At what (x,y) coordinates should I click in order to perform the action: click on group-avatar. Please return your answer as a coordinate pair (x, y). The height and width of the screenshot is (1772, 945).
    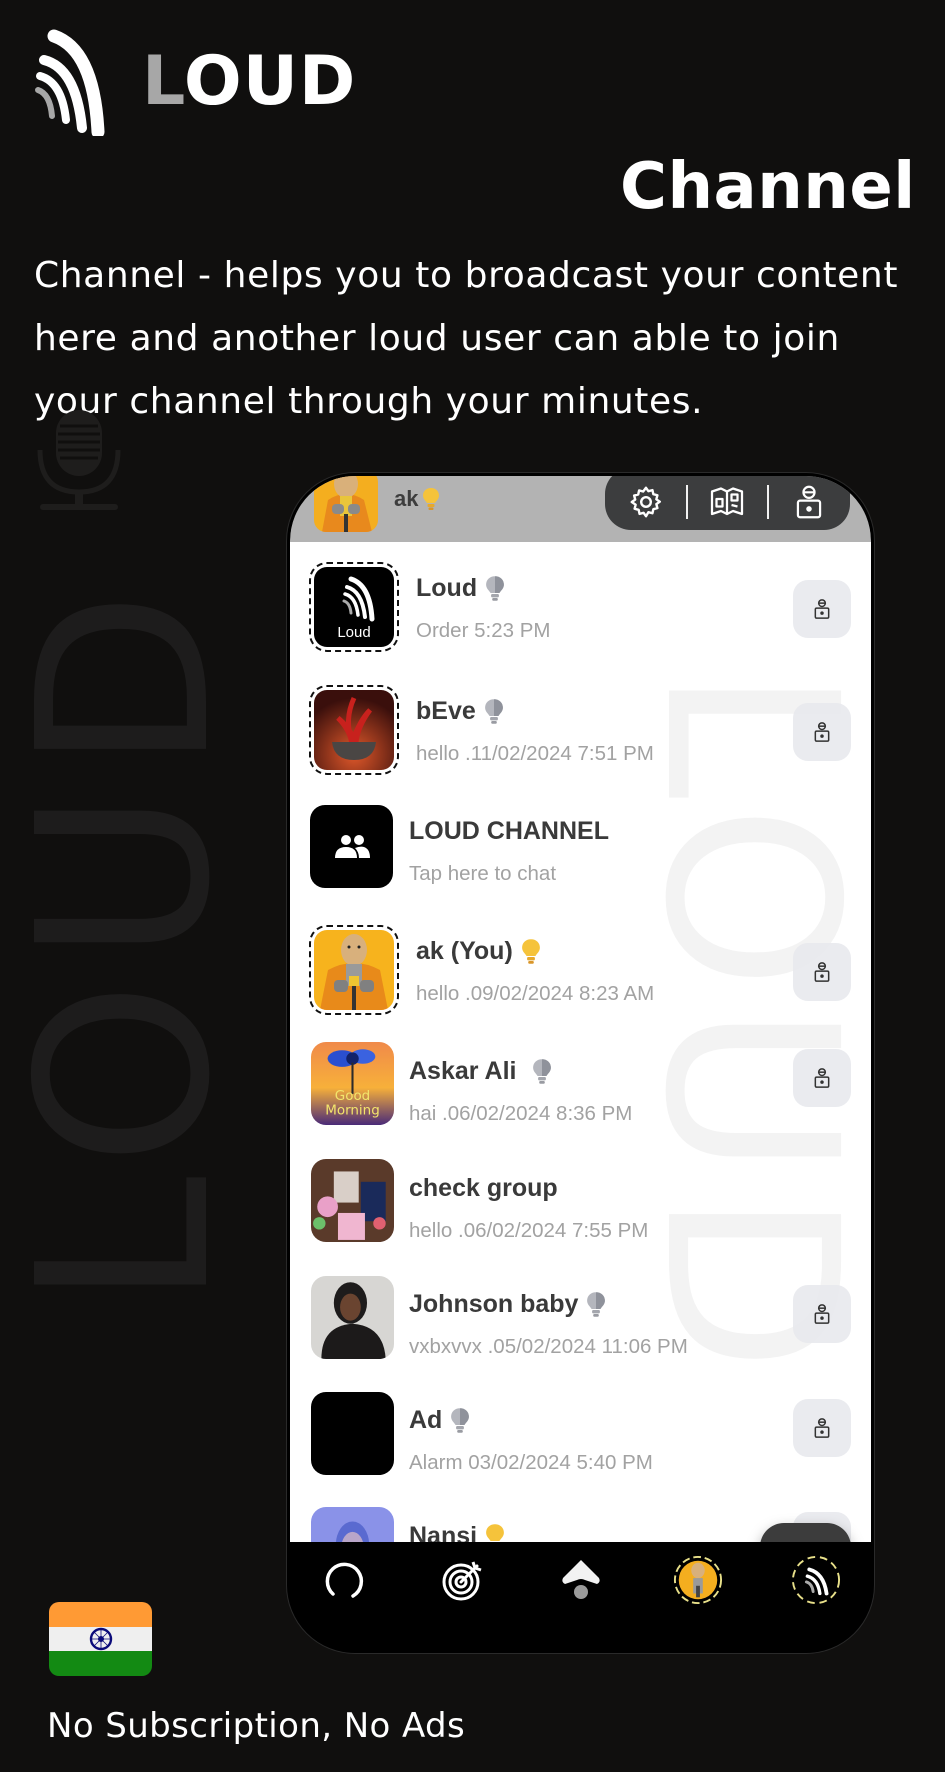
    Looking at the image, I should click on (351, 846).